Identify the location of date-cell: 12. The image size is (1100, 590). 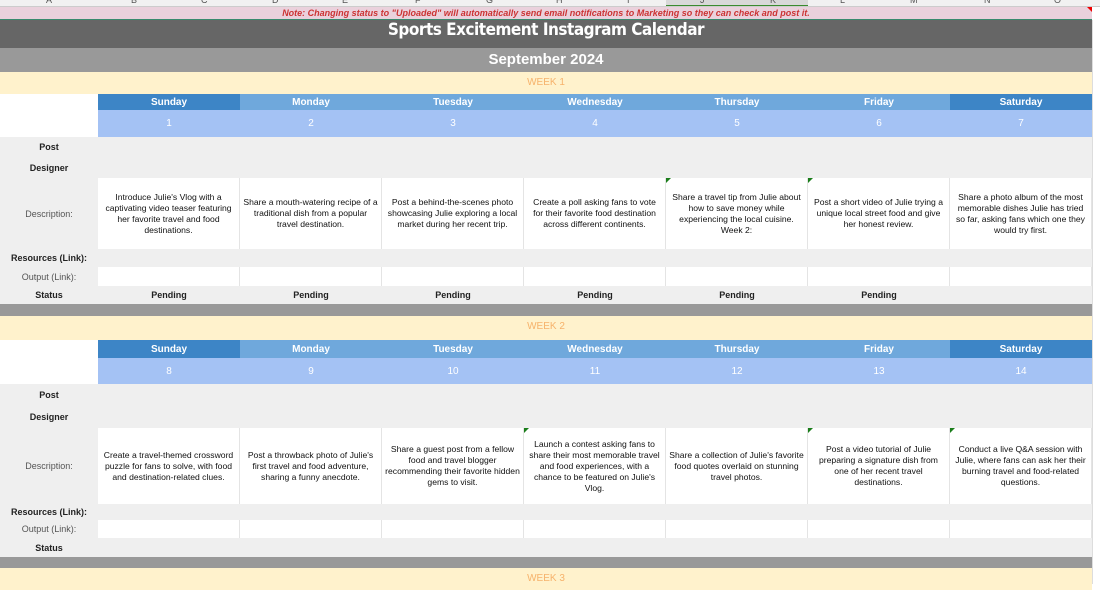
(737, 371).